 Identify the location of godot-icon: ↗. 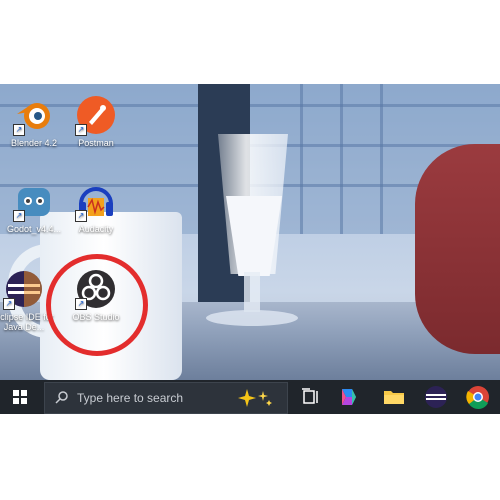
(34, 201).